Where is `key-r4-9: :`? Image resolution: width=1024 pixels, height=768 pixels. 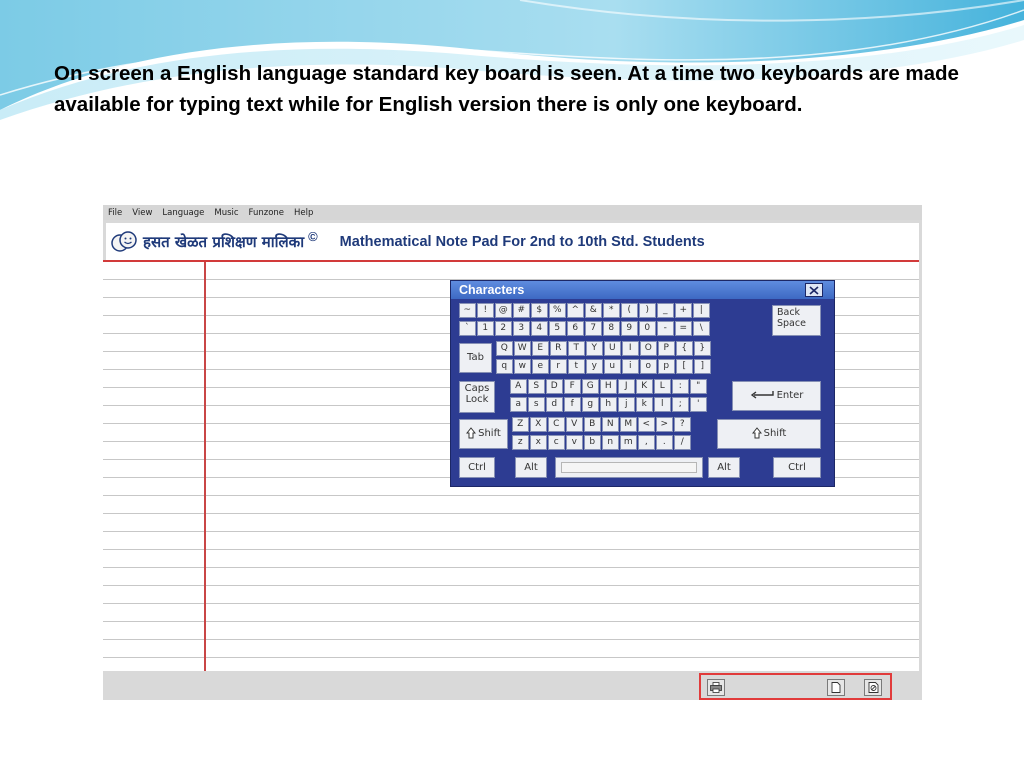
key-r4-9: : is located at coordinates (680, 386).